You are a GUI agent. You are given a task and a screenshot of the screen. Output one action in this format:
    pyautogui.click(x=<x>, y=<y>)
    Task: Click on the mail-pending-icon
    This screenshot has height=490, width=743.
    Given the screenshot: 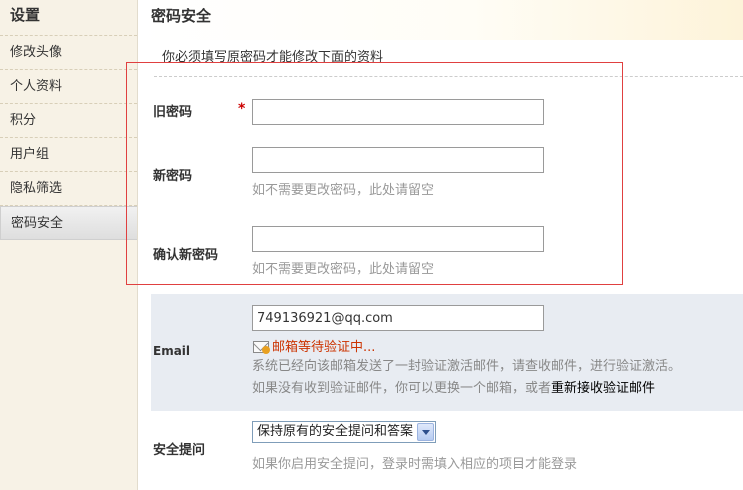 What is the action you would take?
    pyautogui.click(x=261, y=347)
    